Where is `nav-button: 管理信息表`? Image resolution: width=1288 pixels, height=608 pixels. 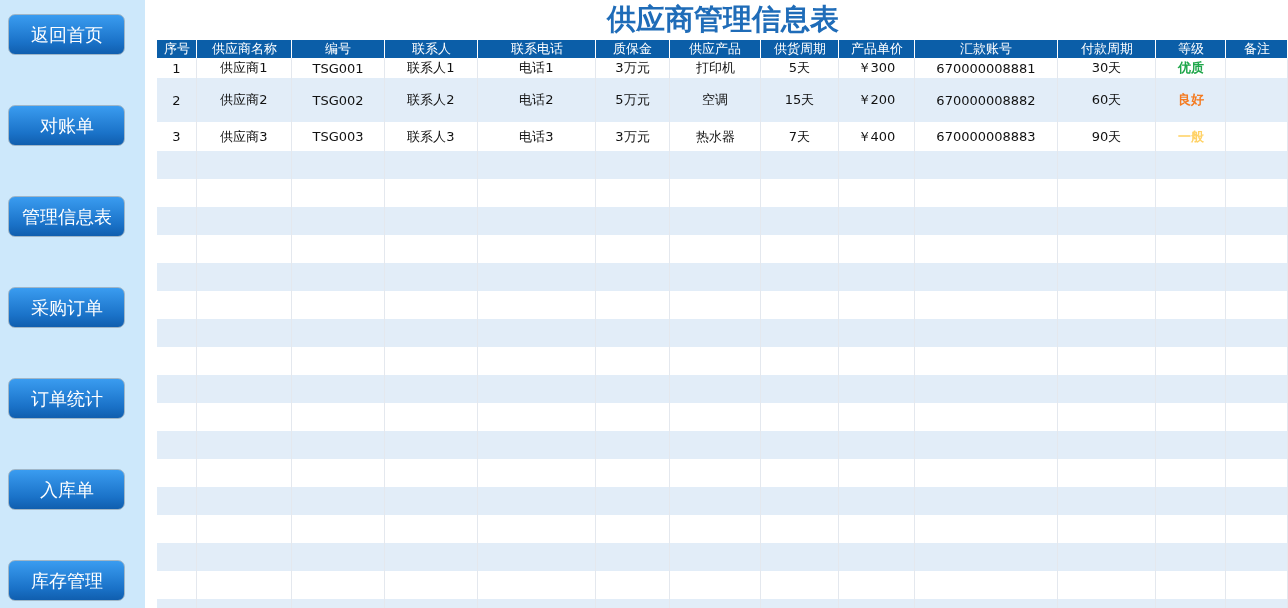 nav-button: 管理信息表 is located at coordinates (66, 216).